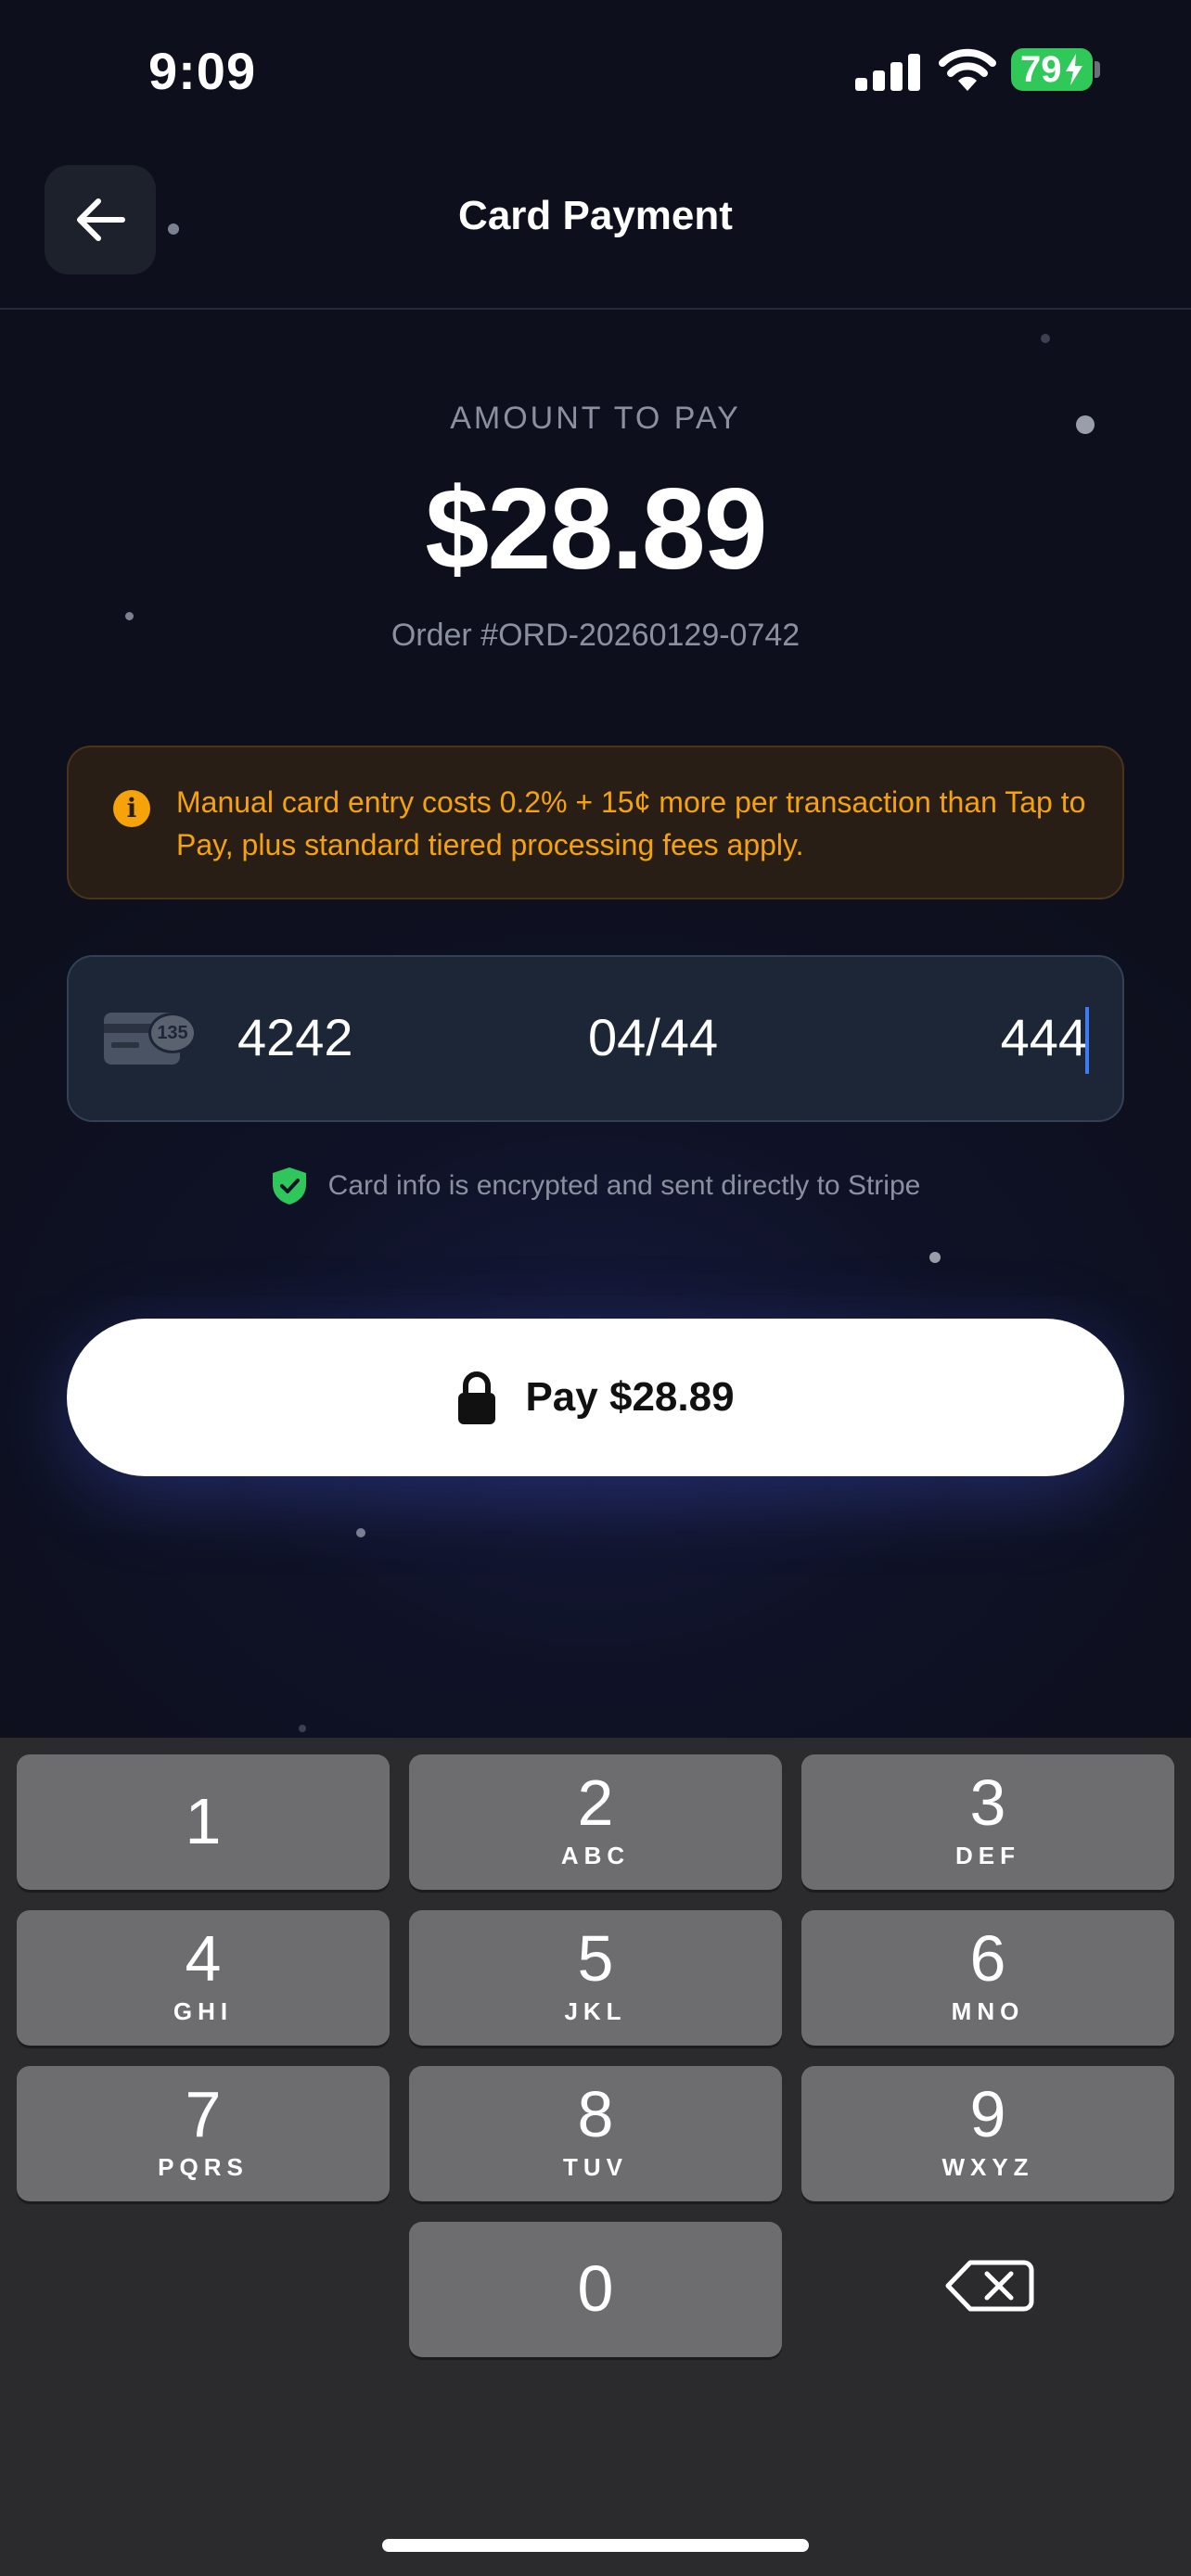 This screenshot has width=1191, height=2576. Describe the element at coordinates (596, 529) in the screenshot. I see `amount-value: $28.89` at that location.